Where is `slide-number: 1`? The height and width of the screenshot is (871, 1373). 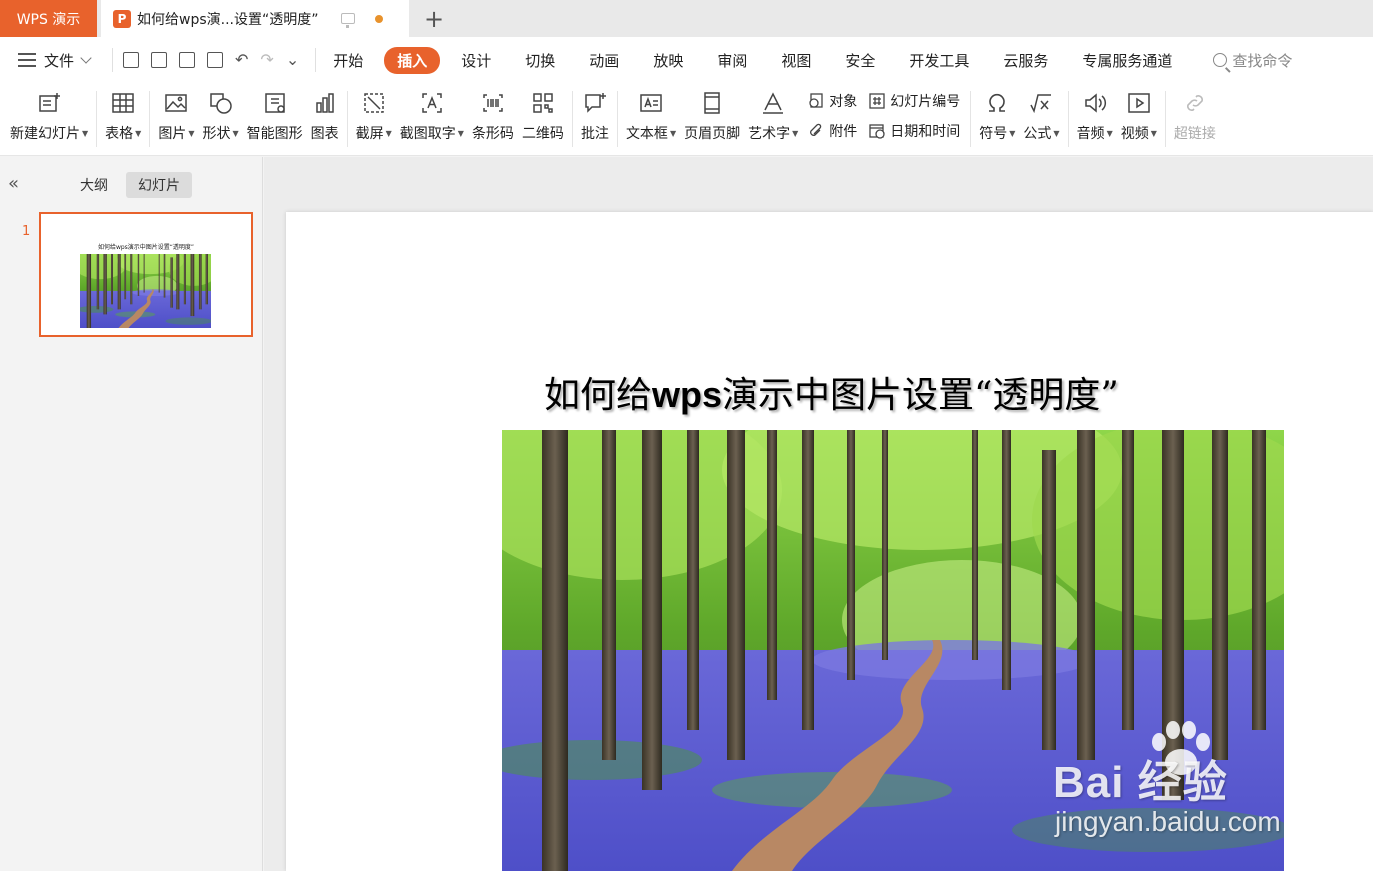 slide-number: 1 is located at coordinates (26, 231).